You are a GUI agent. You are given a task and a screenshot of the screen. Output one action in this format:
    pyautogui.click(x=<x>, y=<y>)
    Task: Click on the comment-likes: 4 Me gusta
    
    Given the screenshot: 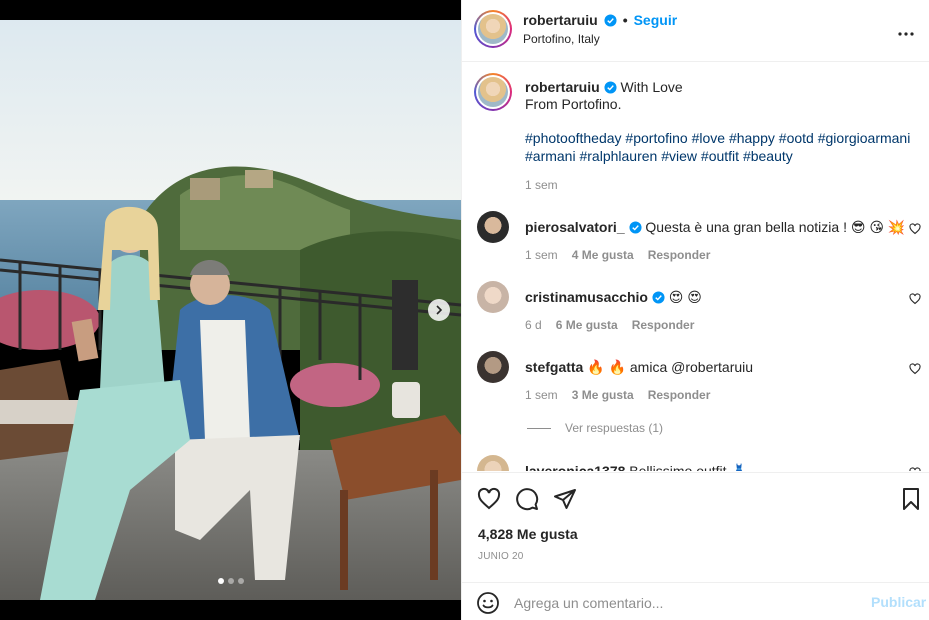 What is the action you would take?
    pyautogui.click(x=603, y=255)
    